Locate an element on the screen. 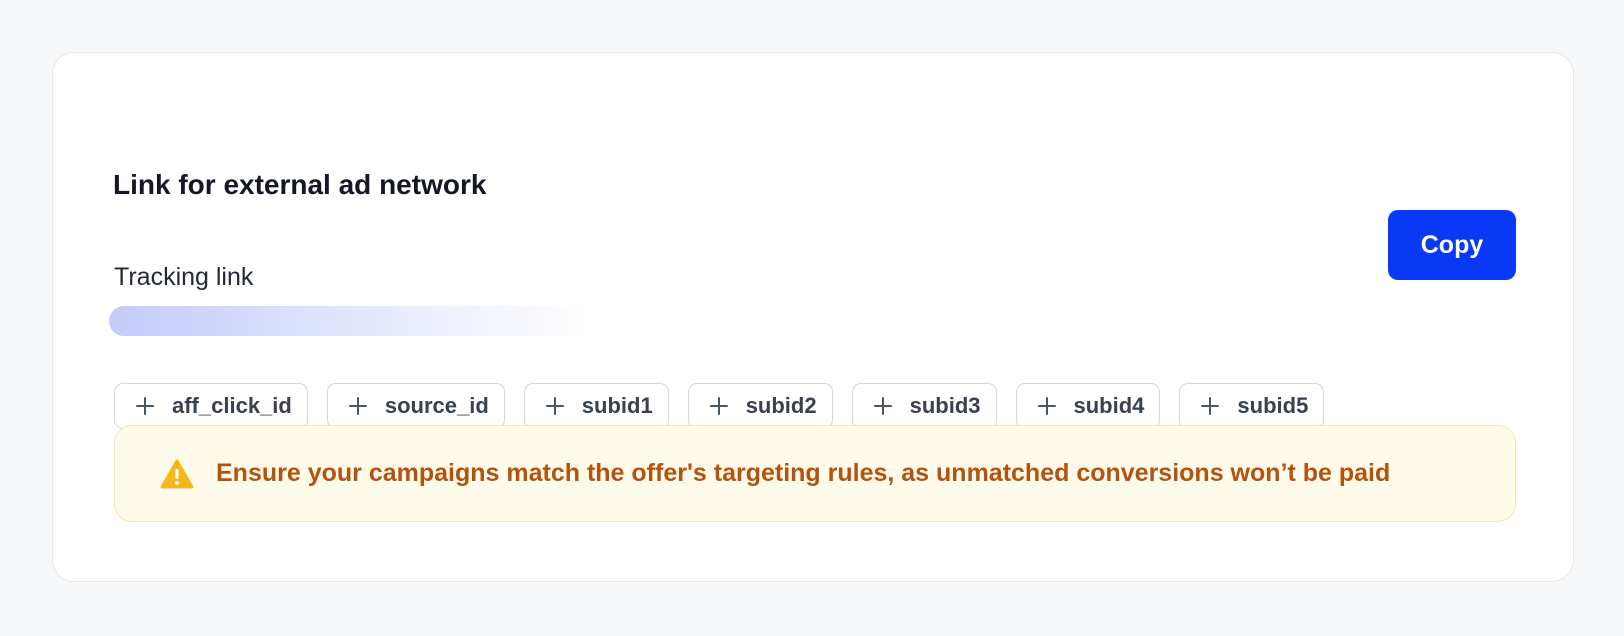 This screenshot has height=636, width=1624. chip-label: subid3 is located at coordinates (945, 405).